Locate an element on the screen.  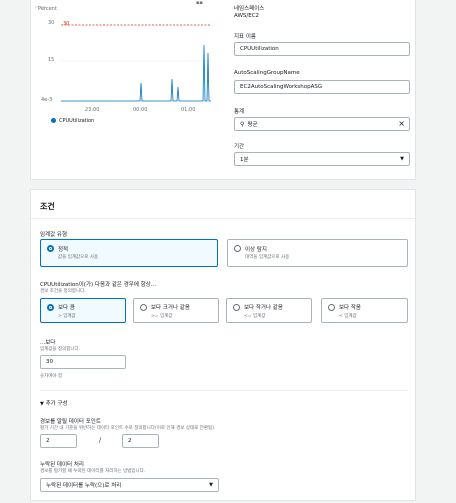
x-tick-0100: 01:00 is located at coordinates (188, 110).